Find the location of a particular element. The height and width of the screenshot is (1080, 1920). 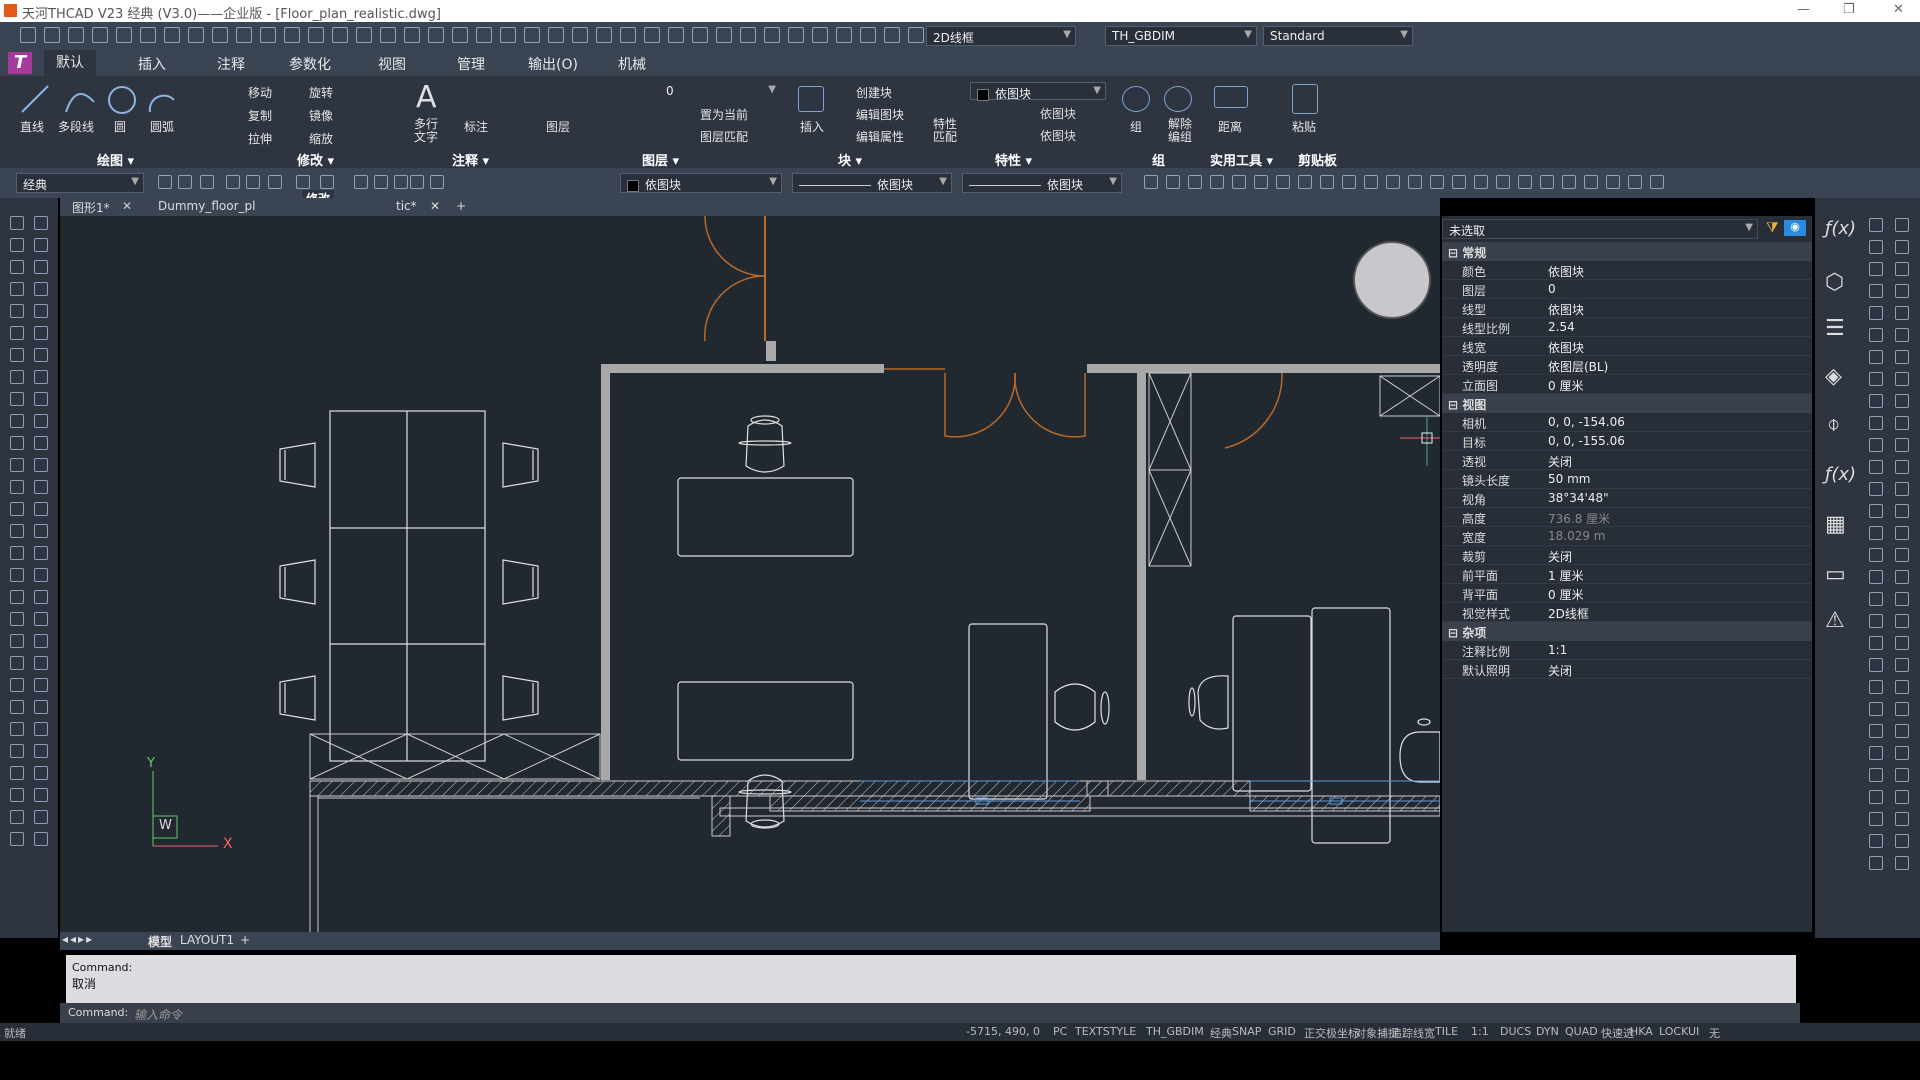

property-value: 0, 0, -154.06 is located at coordinates (1586, 422).